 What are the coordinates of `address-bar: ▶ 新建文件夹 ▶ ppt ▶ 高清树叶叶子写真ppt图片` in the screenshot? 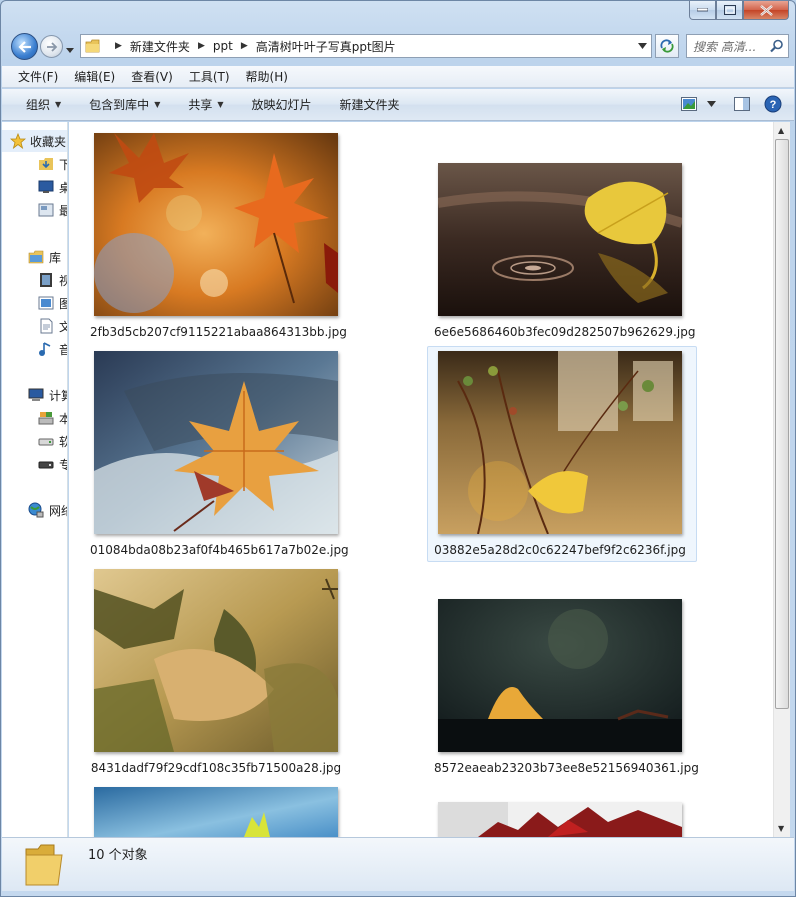 It's located at (366, 46).